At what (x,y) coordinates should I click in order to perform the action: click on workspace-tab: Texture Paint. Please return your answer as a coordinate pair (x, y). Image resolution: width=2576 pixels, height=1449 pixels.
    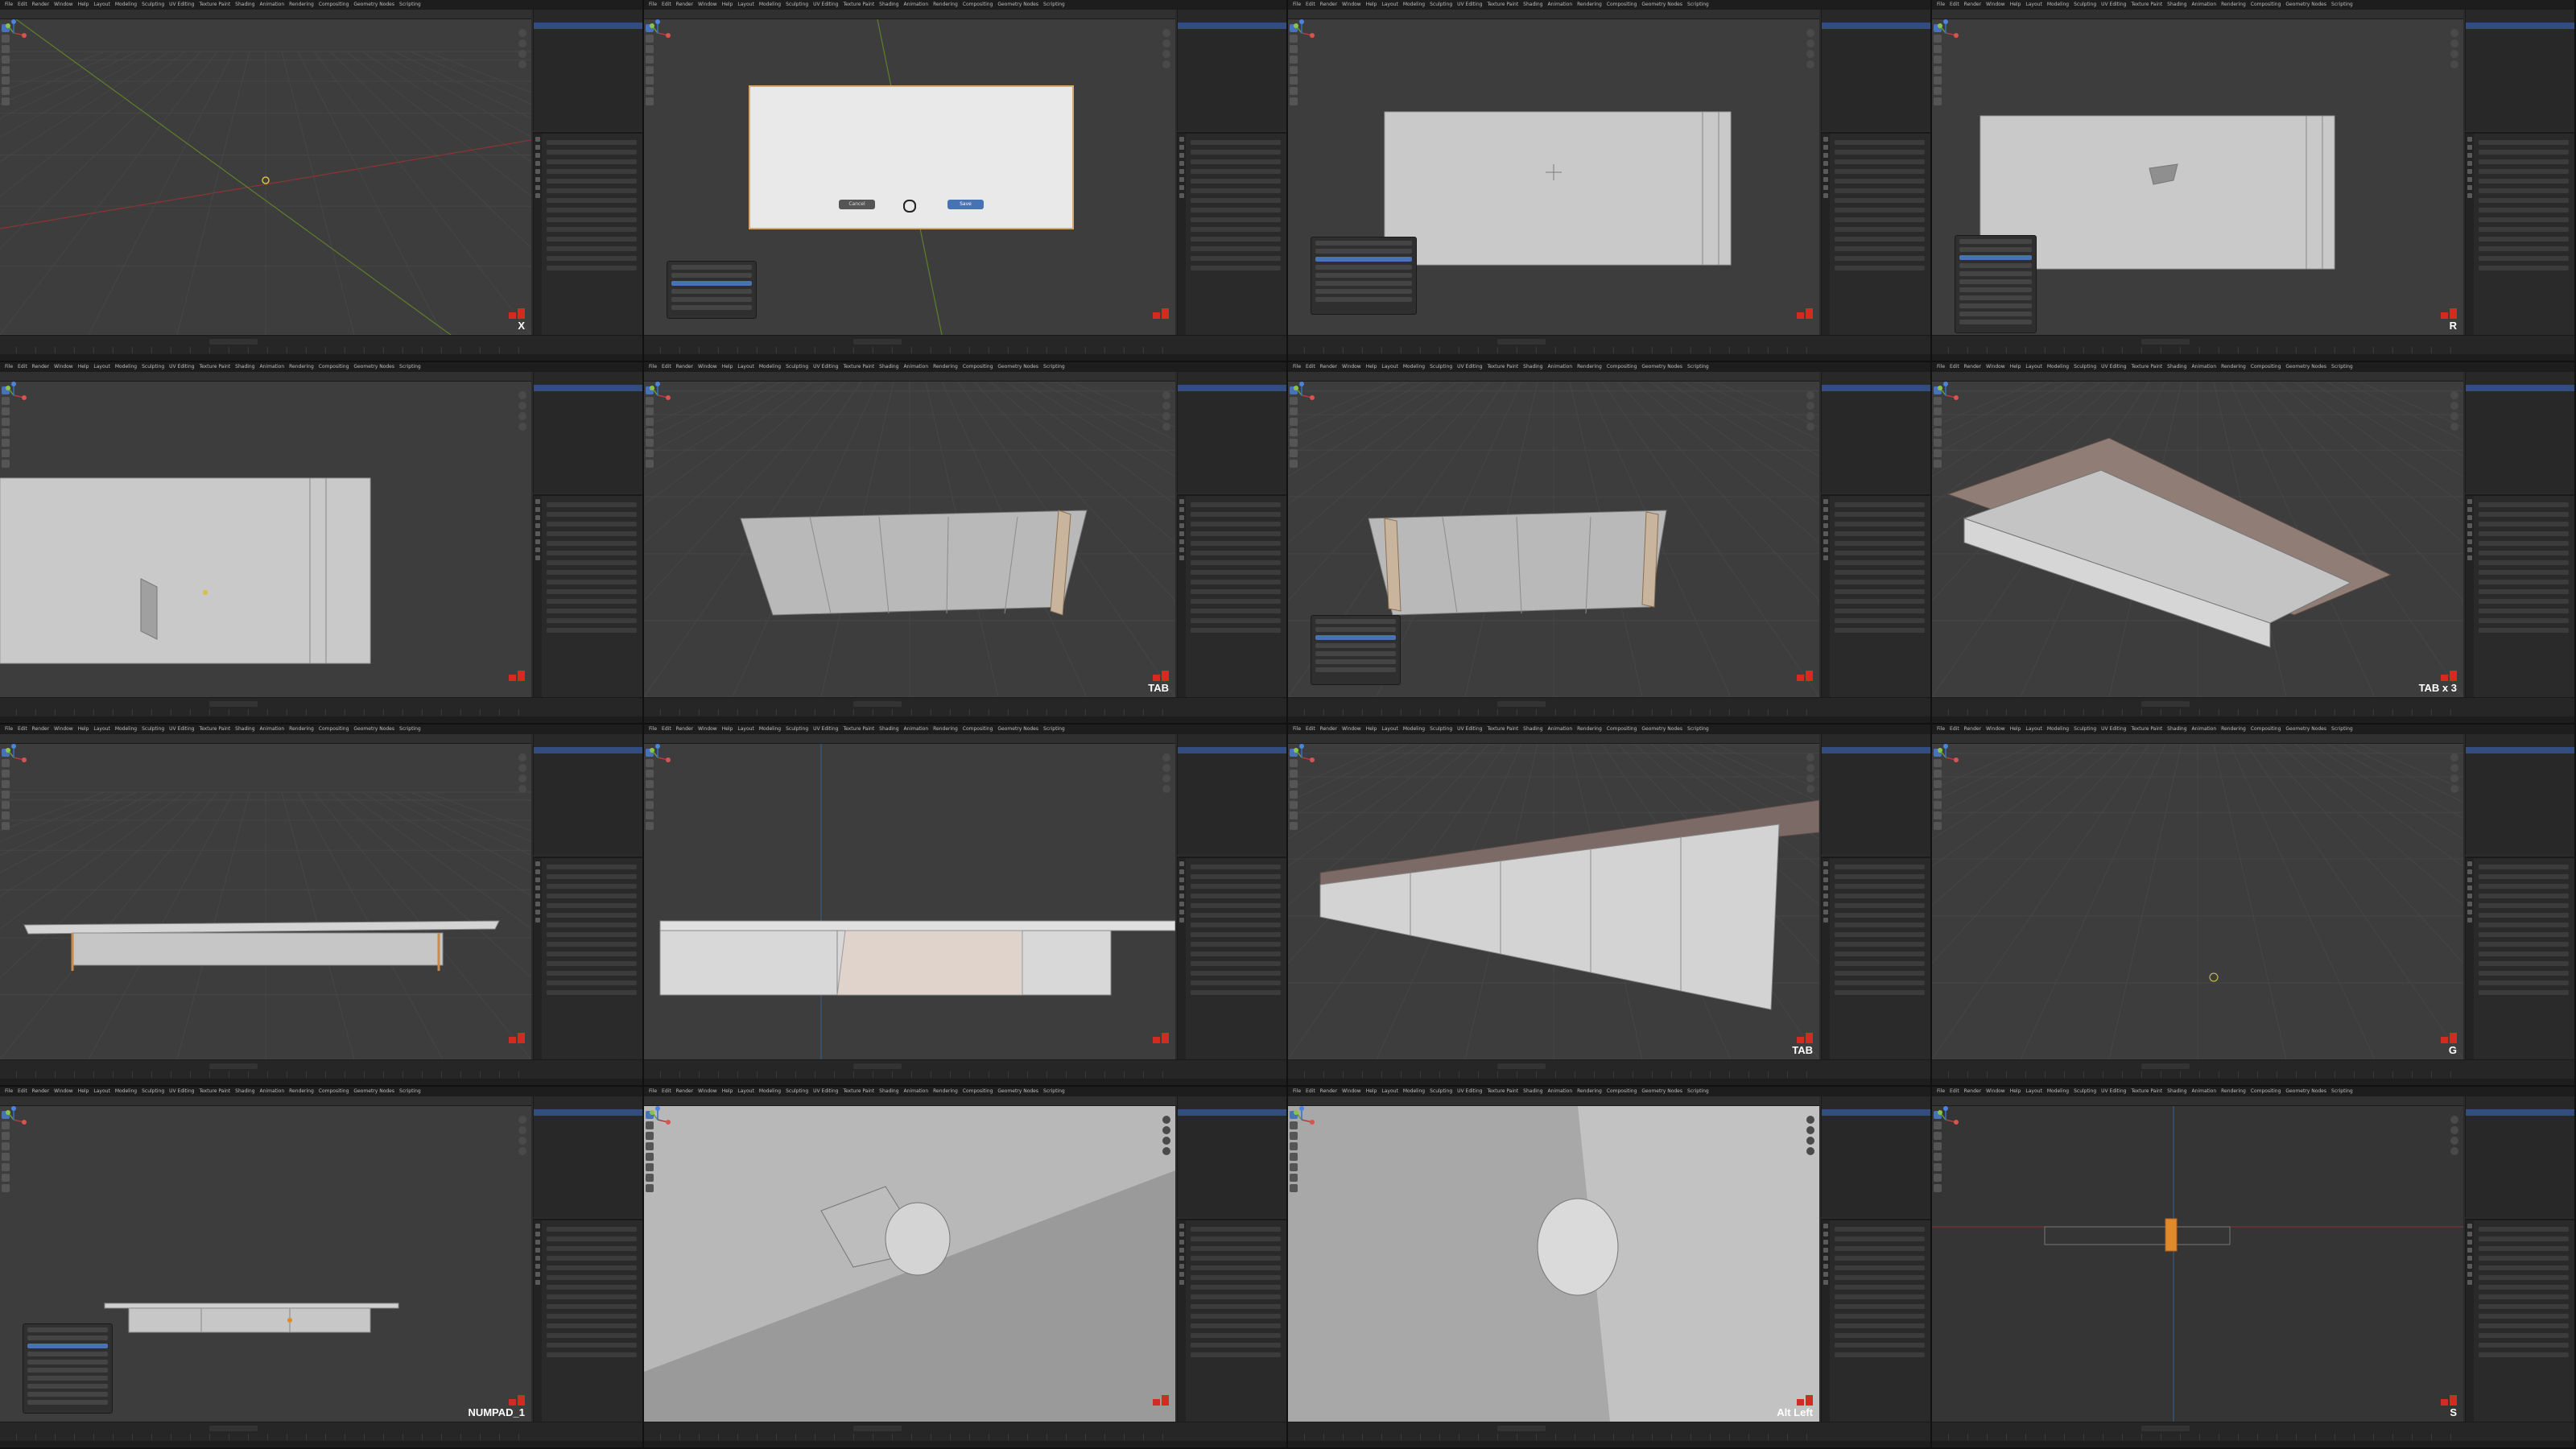
    Looking at the image, I should click on (858, 4).